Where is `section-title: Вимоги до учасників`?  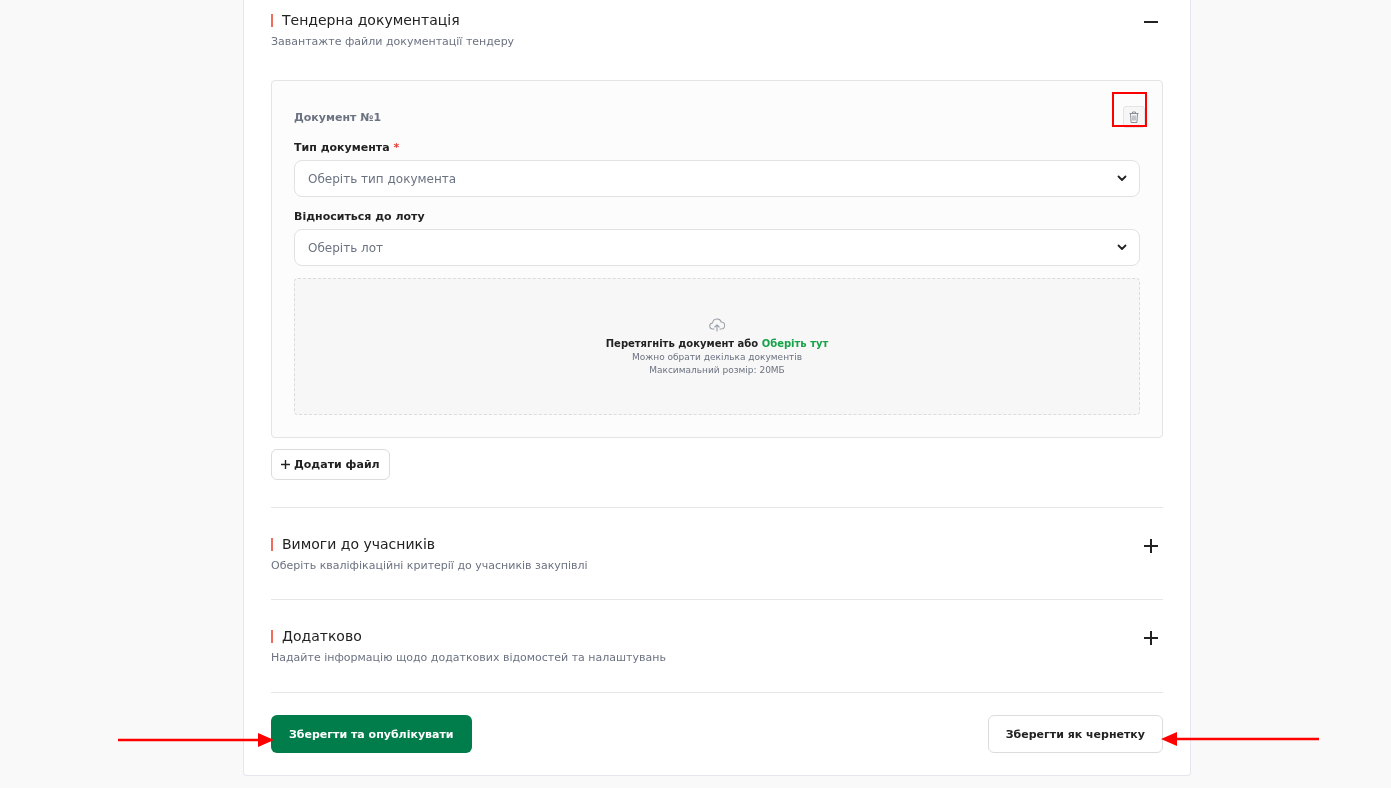 section-title: Вимоги до учасників is located at coordinates (359, 544).